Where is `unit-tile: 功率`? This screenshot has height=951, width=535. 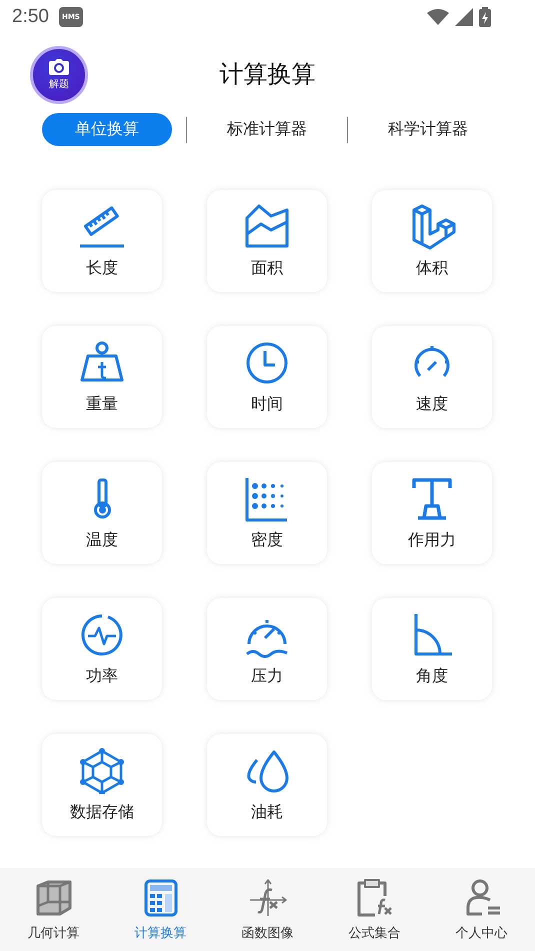
unit-tile: 功率 is located at coordinates (102, 649).